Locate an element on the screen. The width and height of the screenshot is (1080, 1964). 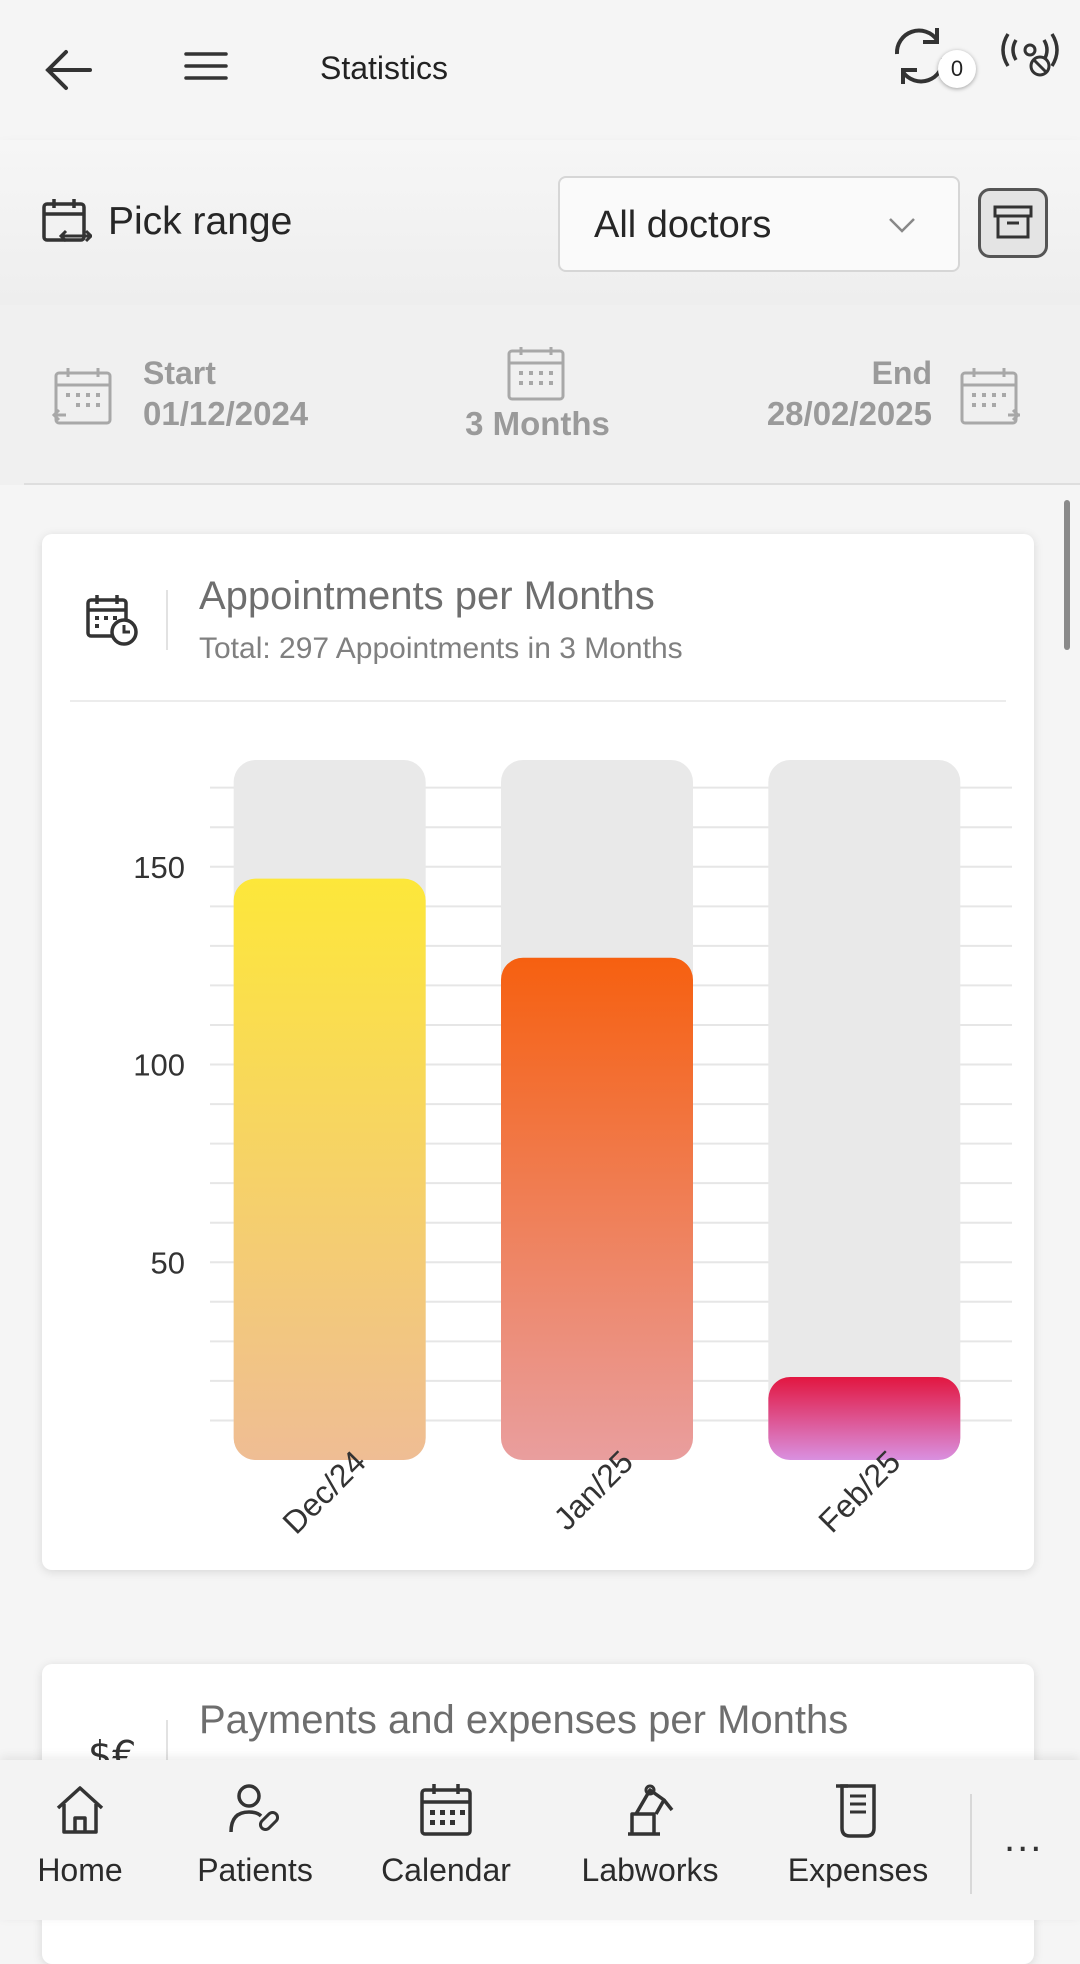
end-label: End is located at coordinates (901, 373).